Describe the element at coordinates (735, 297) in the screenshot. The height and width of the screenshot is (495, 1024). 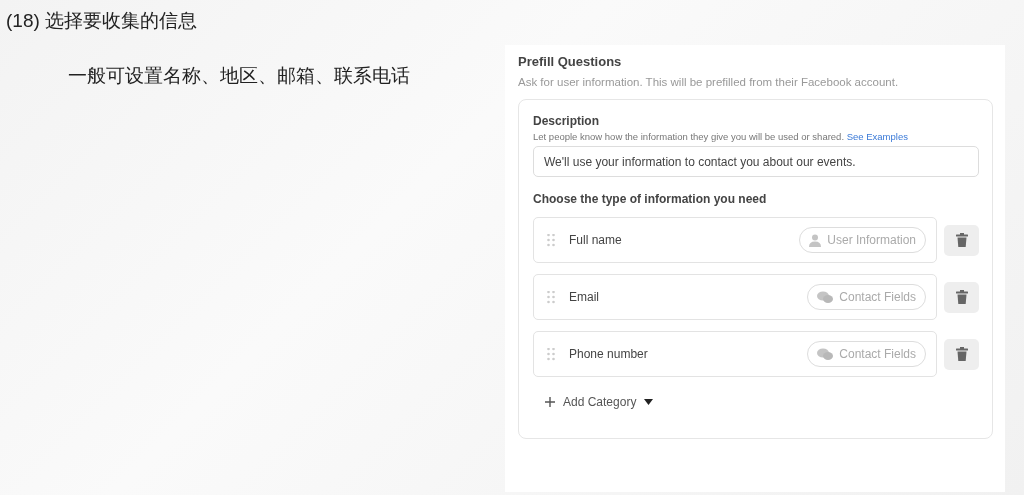
I see `category-row: Email Contact Fields` at that location.